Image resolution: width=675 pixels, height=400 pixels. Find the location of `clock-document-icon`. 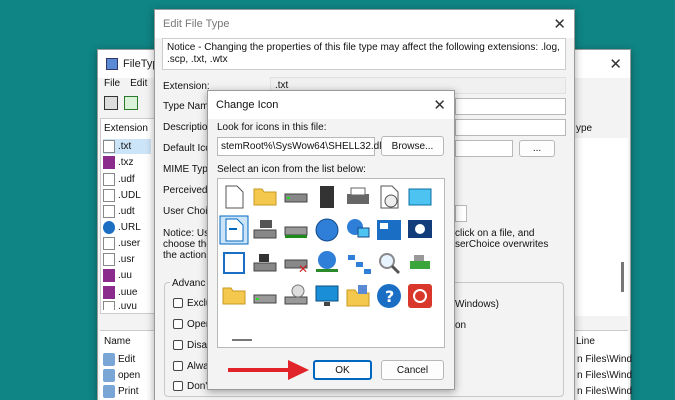

clock-document-icon is located at coordinates (389, 197).